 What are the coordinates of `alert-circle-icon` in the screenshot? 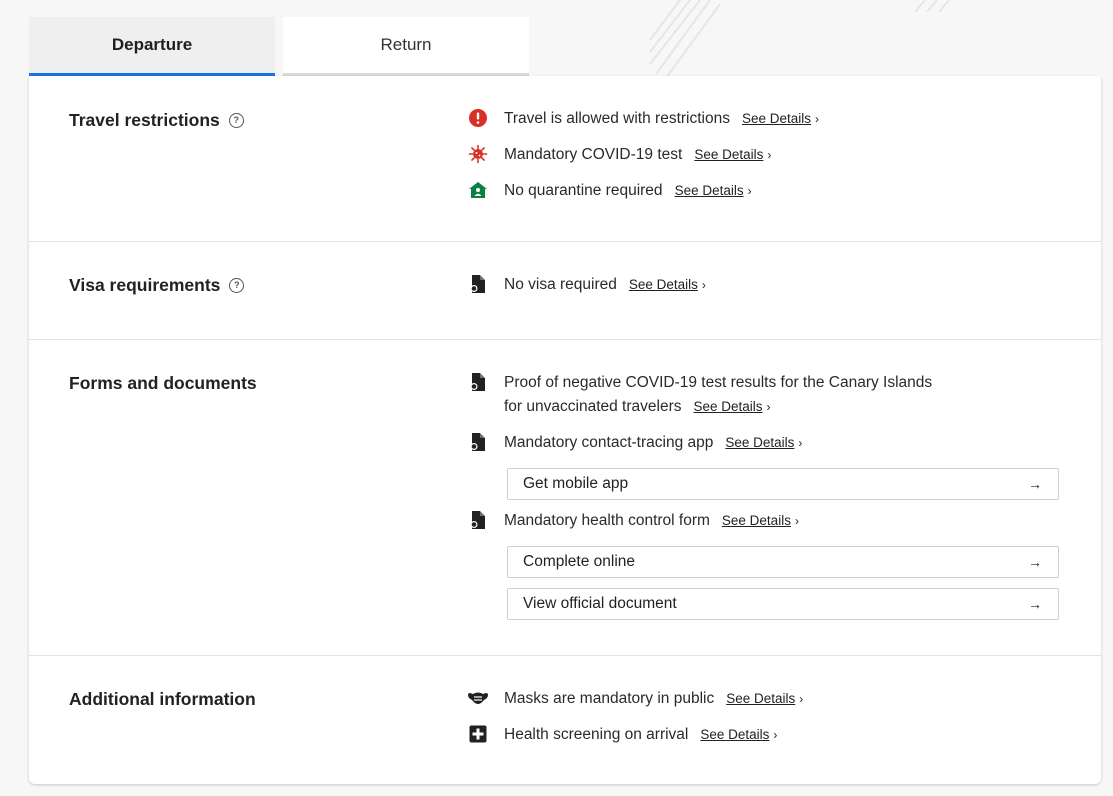 It's located at (478, 118).